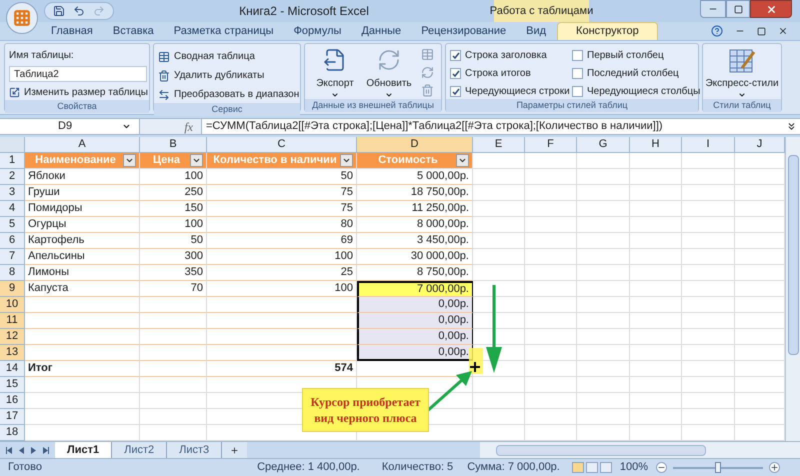  Describe the element at coordinates (661, 467) in the screenshot. I see `zoom-out-icon` at that location.